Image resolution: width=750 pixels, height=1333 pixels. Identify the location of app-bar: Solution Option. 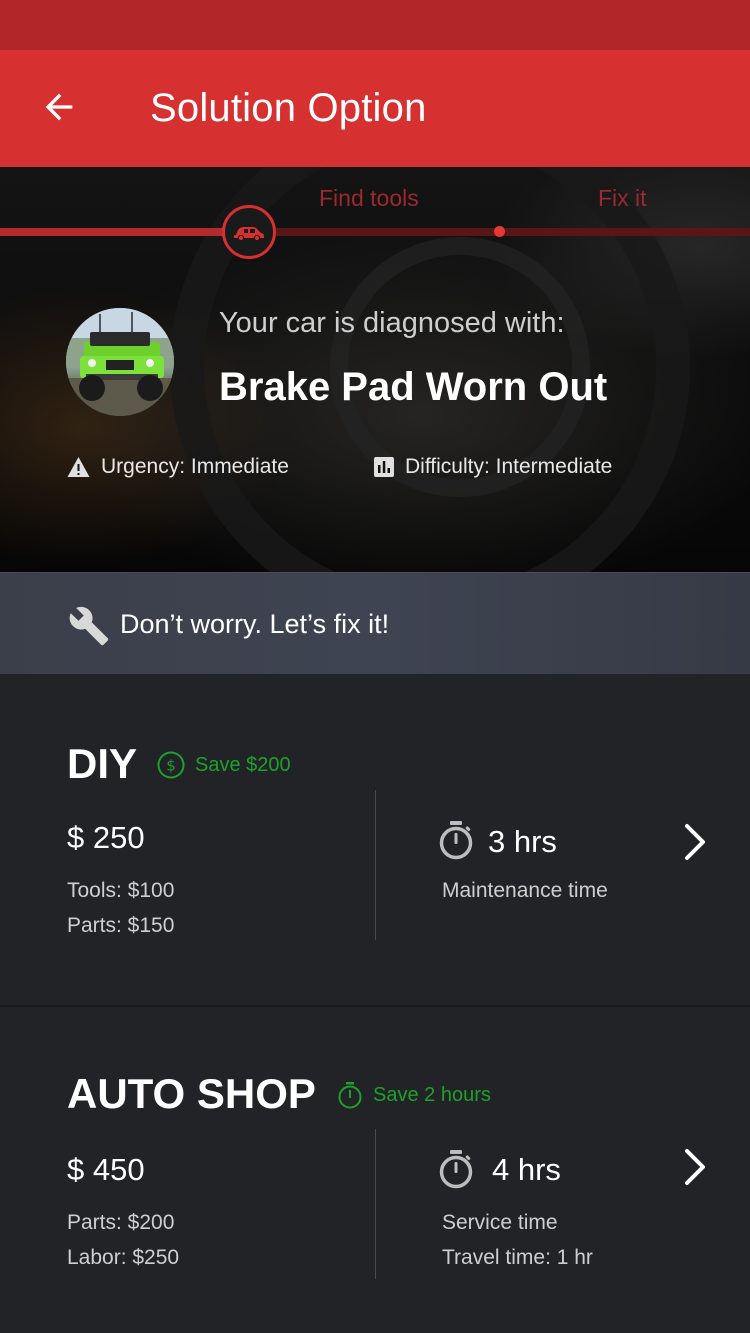
(375, 108).